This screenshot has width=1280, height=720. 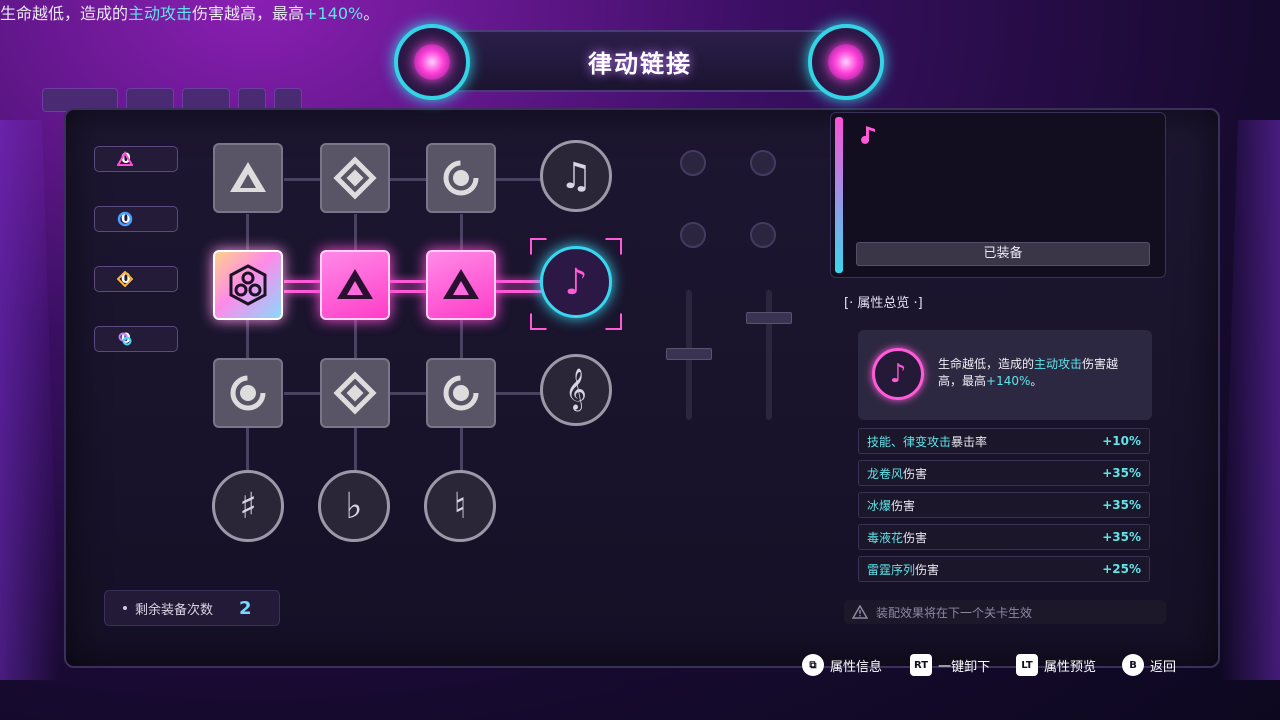 I want to click on desc-text: 伤害越高，最高, so click(x=248, y=13).